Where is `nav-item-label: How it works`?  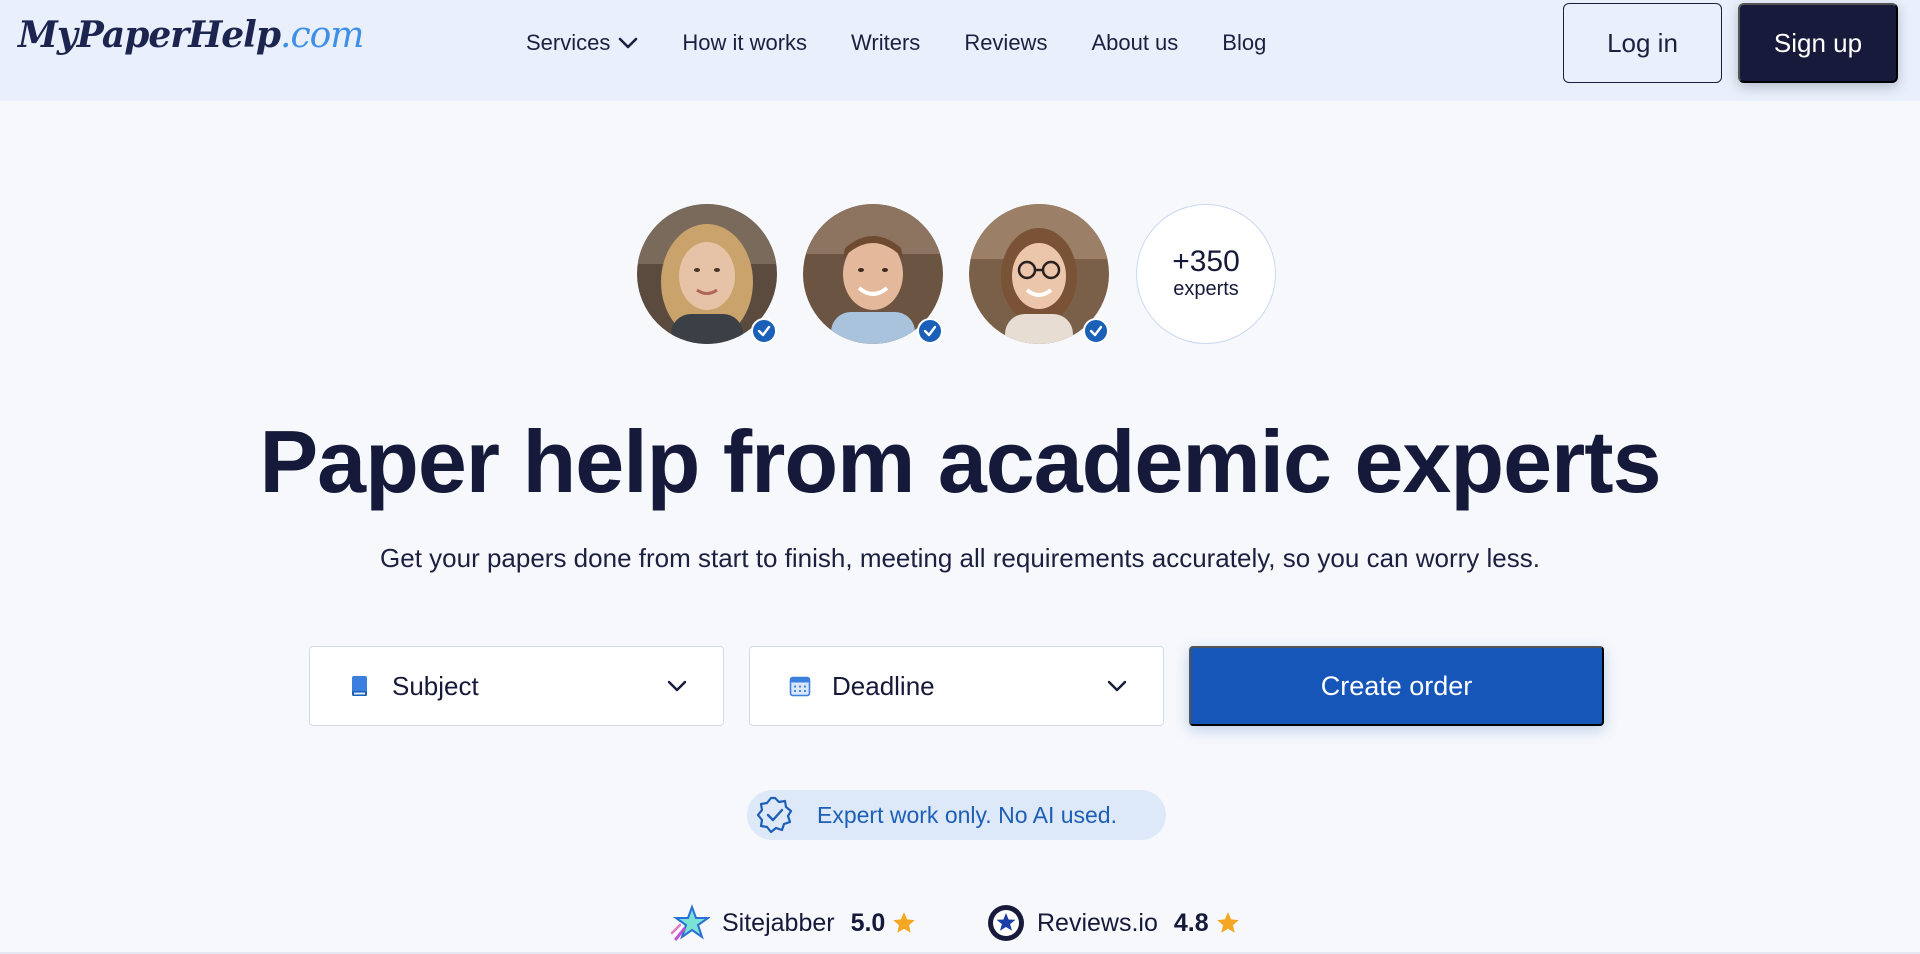 nav-item-label: How it works is located at coordinates (745, 42).